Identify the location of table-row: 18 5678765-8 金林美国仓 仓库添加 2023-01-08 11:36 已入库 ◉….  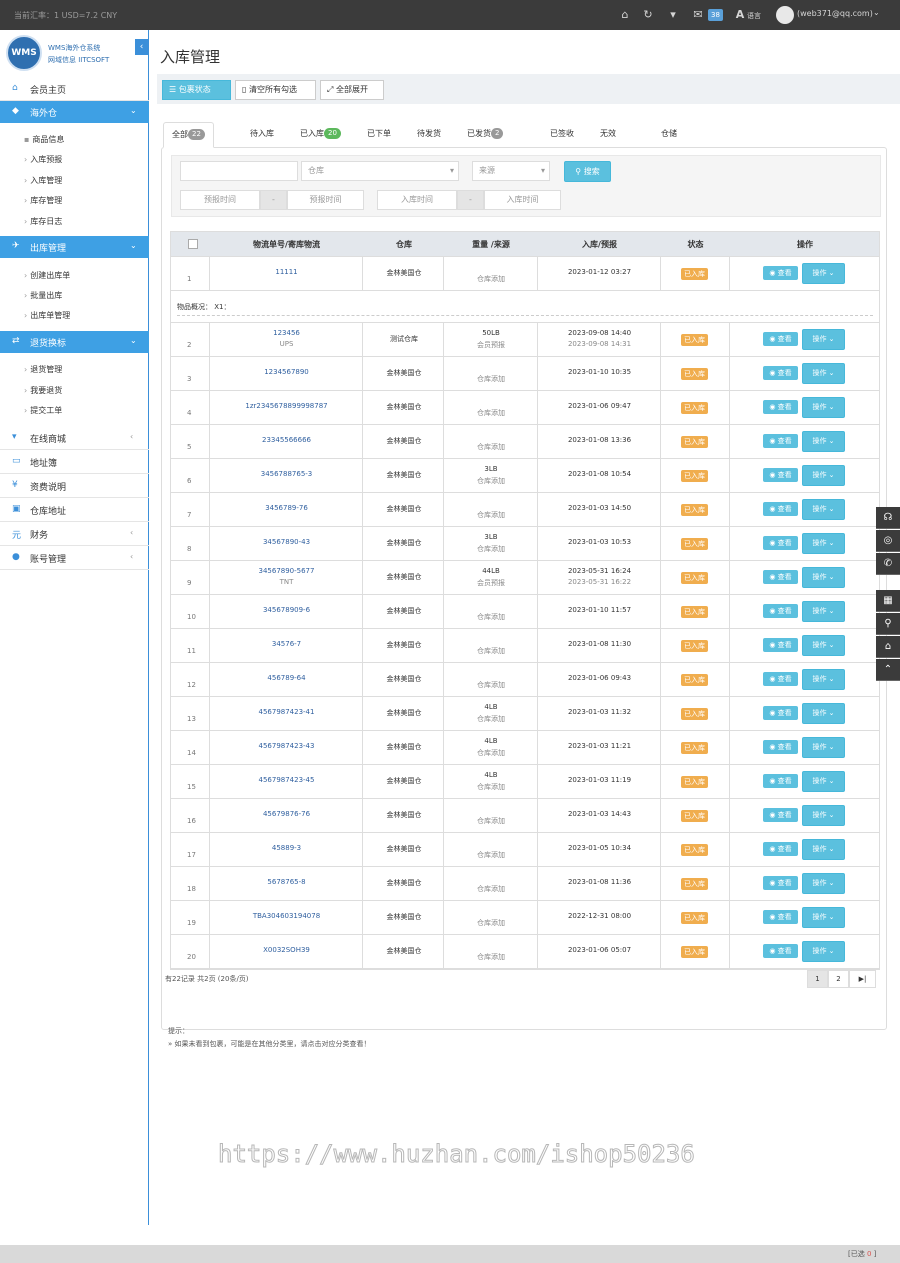
(525, 884).